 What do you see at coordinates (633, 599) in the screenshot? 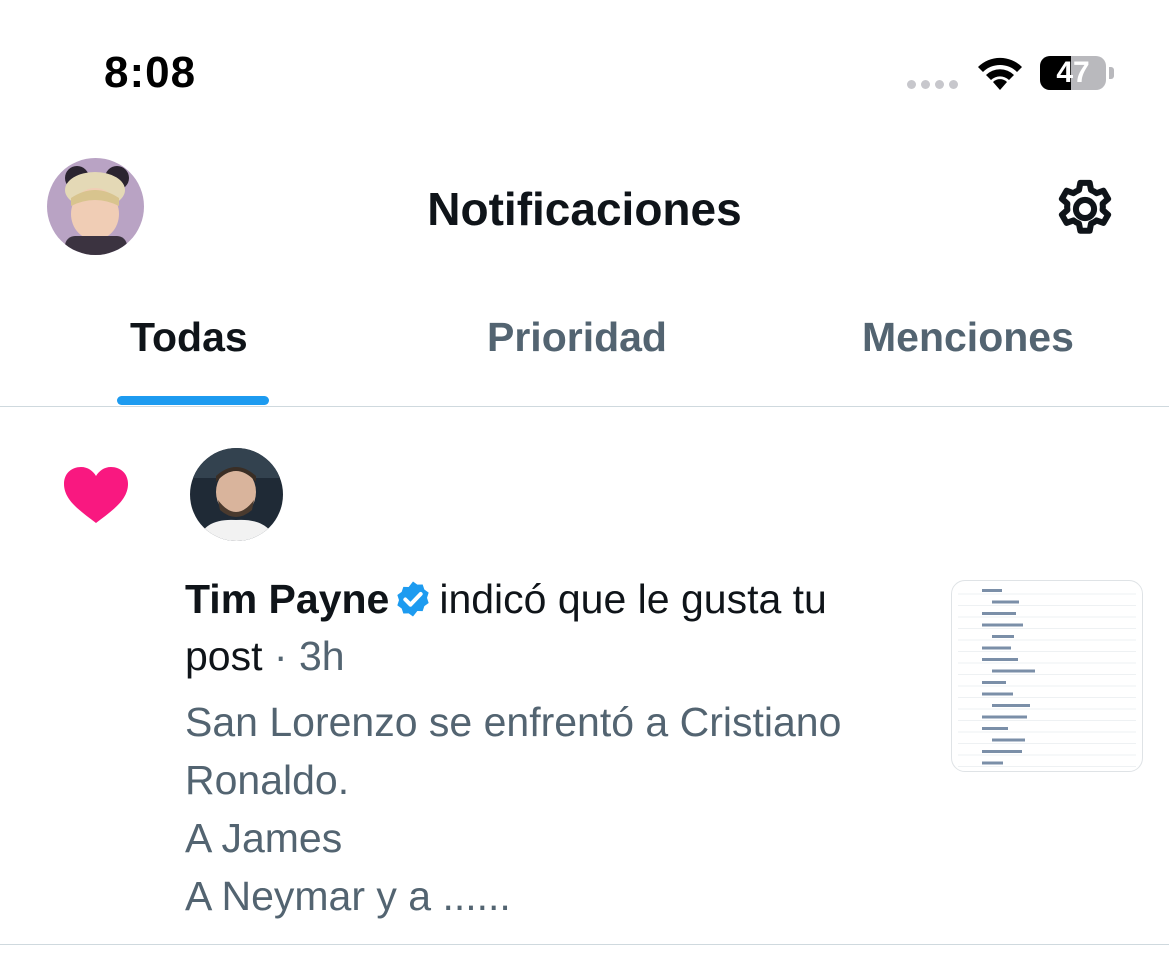
I see `notification-action: indicó que le gusta tu` at bounding box center [633, 599].